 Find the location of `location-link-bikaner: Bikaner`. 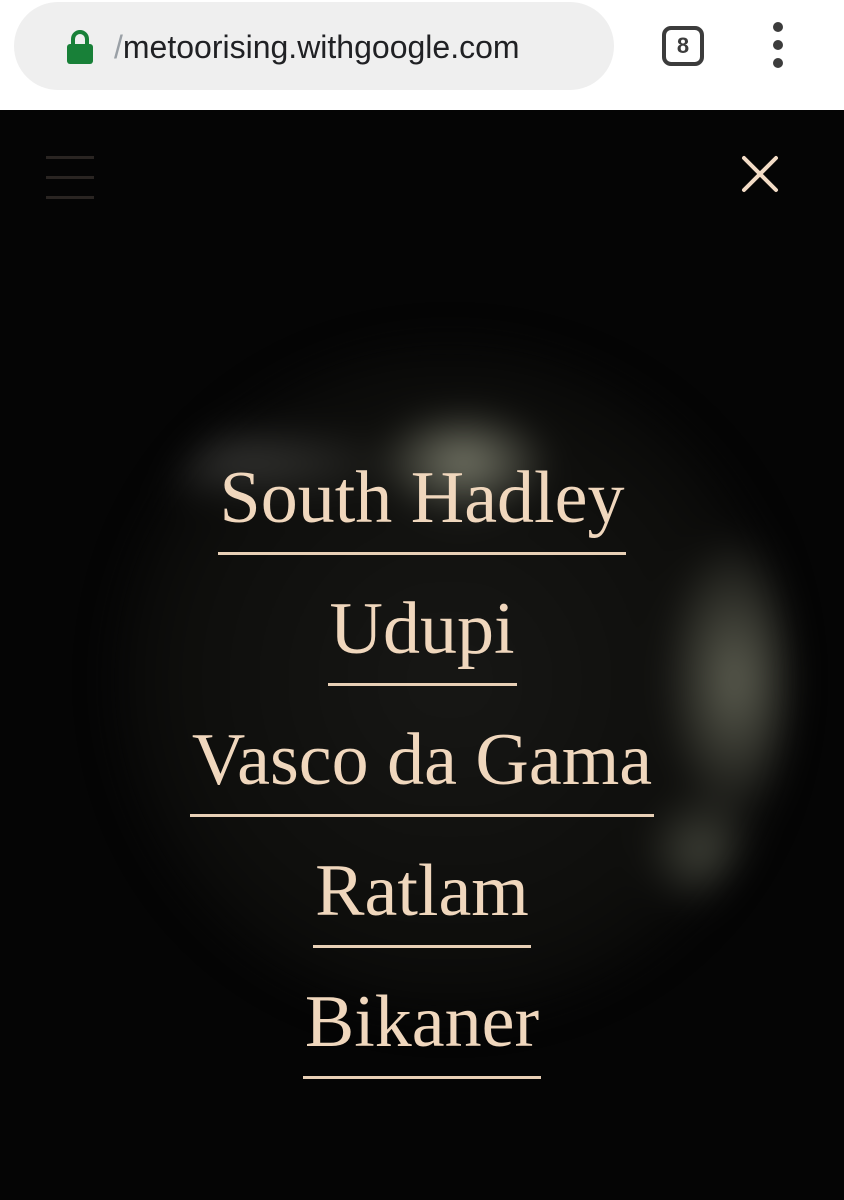

location-link-bikaner: Bikaner is located at coordinates (422, 1025).